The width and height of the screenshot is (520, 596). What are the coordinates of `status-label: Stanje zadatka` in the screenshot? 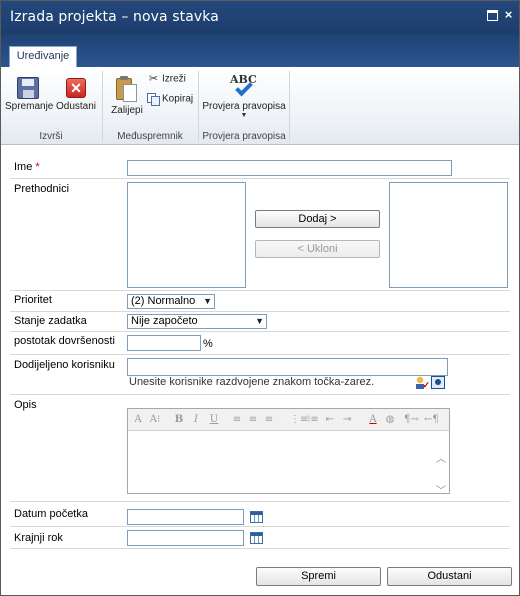 It's located at (50, 321).